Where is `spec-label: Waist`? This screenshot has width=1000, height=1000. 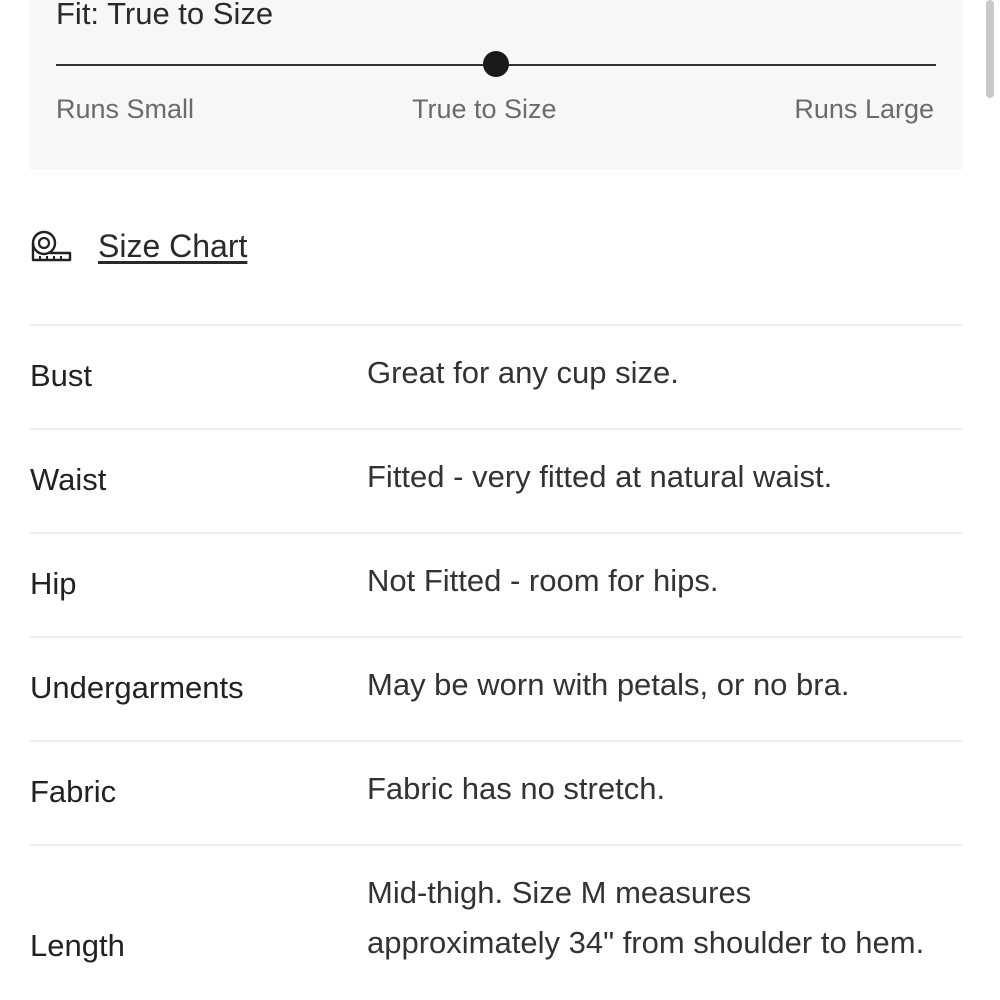 spec-label: Waist is located at coordinates (68, 479).